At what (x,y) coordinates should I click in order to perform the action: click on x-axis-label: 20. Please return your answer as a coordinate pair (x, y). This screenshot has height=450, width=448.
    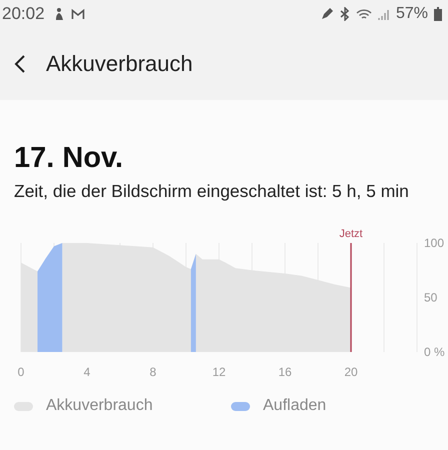
    Looking at the image, I should click on (351, 372).